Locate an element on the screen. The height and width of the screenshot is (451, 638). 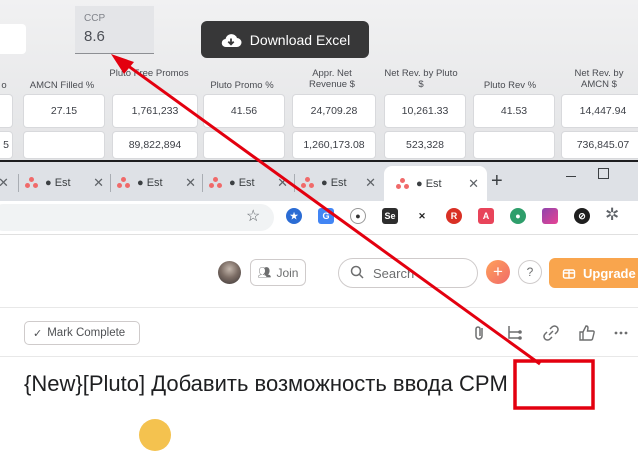
mark-complete-label: Mark Complete is located at coordinates (86, 333).